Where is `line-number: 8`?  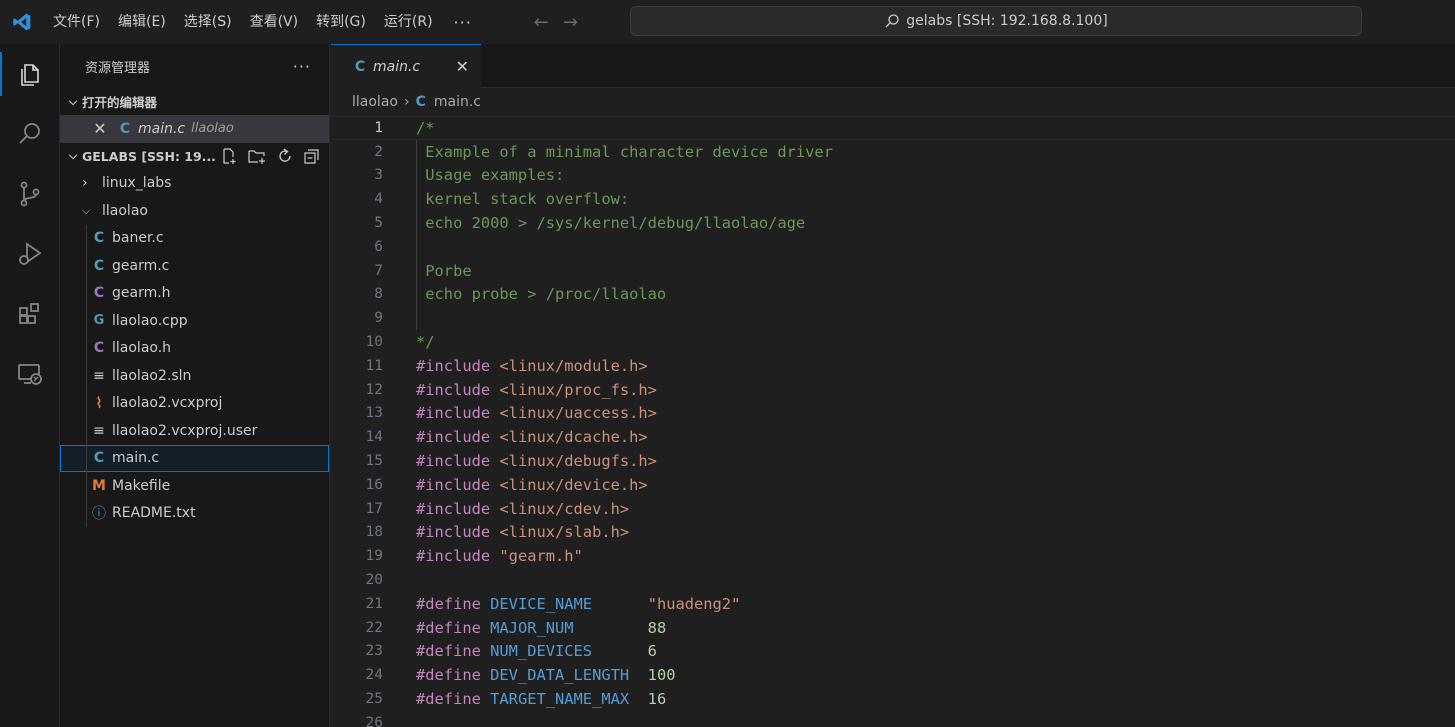 line-number: 8 is located at coordinates (378, 294).